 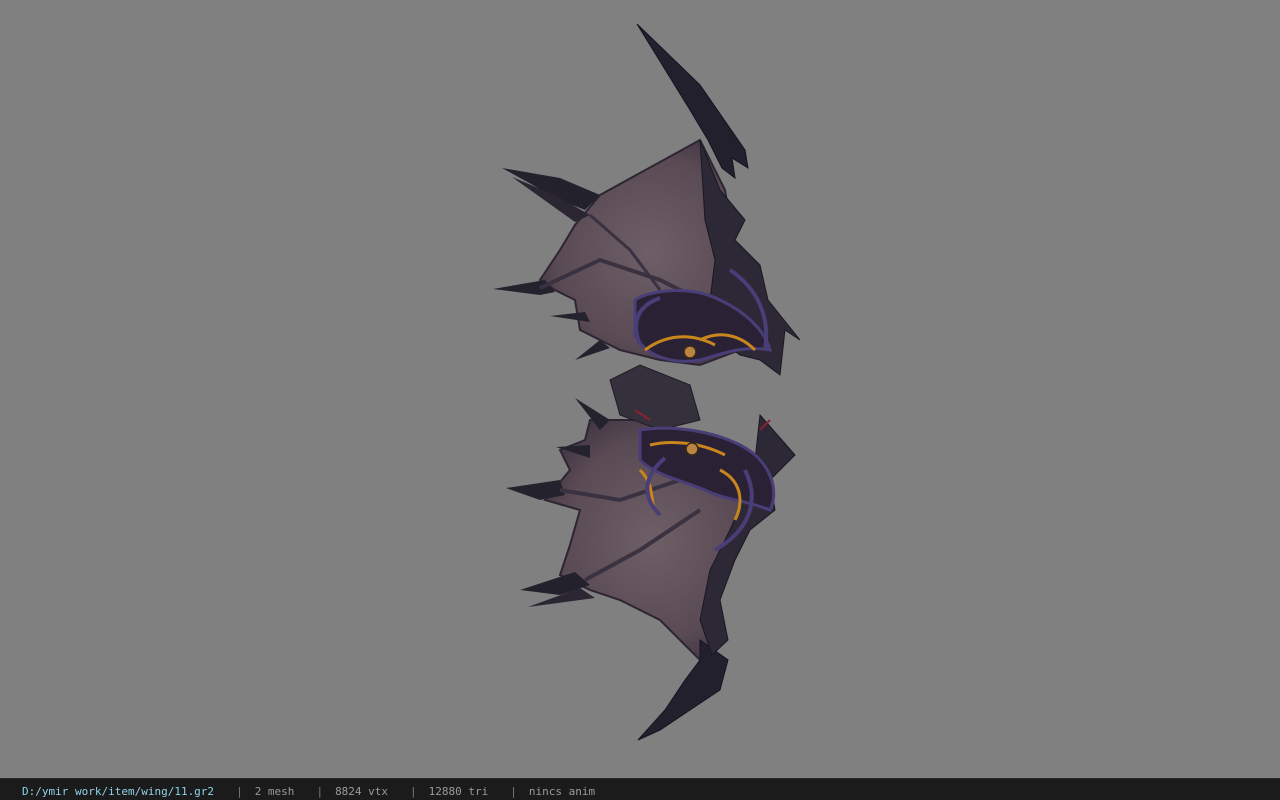 What do you see at coordinates (118, 791) in the screenshot?
I see `file-path-label: D:/ymir work/item/wing/11.gr2` at bounding box center [118, 791].